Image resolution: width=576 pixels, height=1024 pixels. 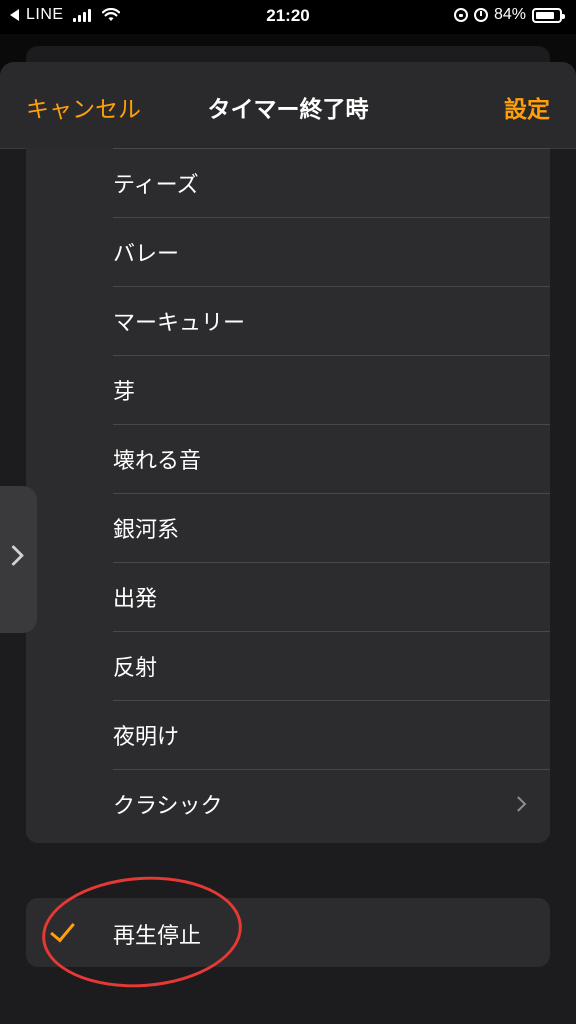 I want to click on side-panel-handle, so click(x=18, y=559).